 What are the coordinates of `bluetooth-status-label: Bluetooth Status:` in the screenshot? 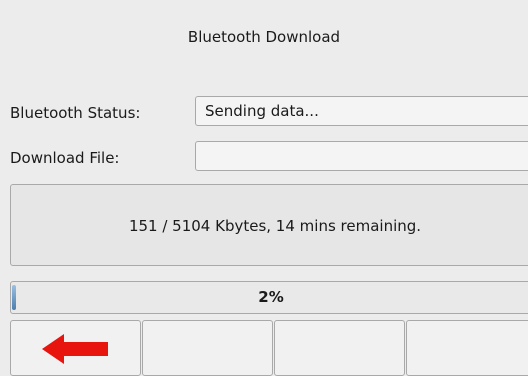 It's located at (75, 113).